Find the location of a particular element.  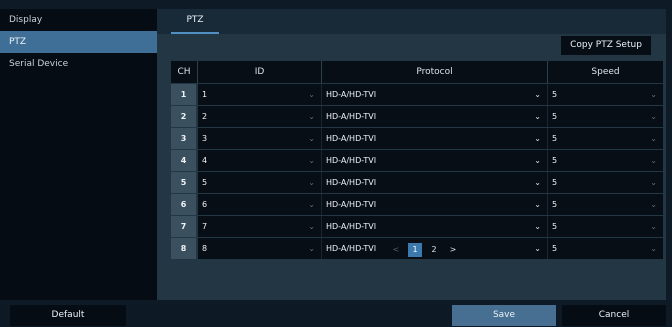

table-row: 1 1 ⌄ HD-A/HD-TVI ⌄ 5 ⌄ is located at coordinates (417, 94).